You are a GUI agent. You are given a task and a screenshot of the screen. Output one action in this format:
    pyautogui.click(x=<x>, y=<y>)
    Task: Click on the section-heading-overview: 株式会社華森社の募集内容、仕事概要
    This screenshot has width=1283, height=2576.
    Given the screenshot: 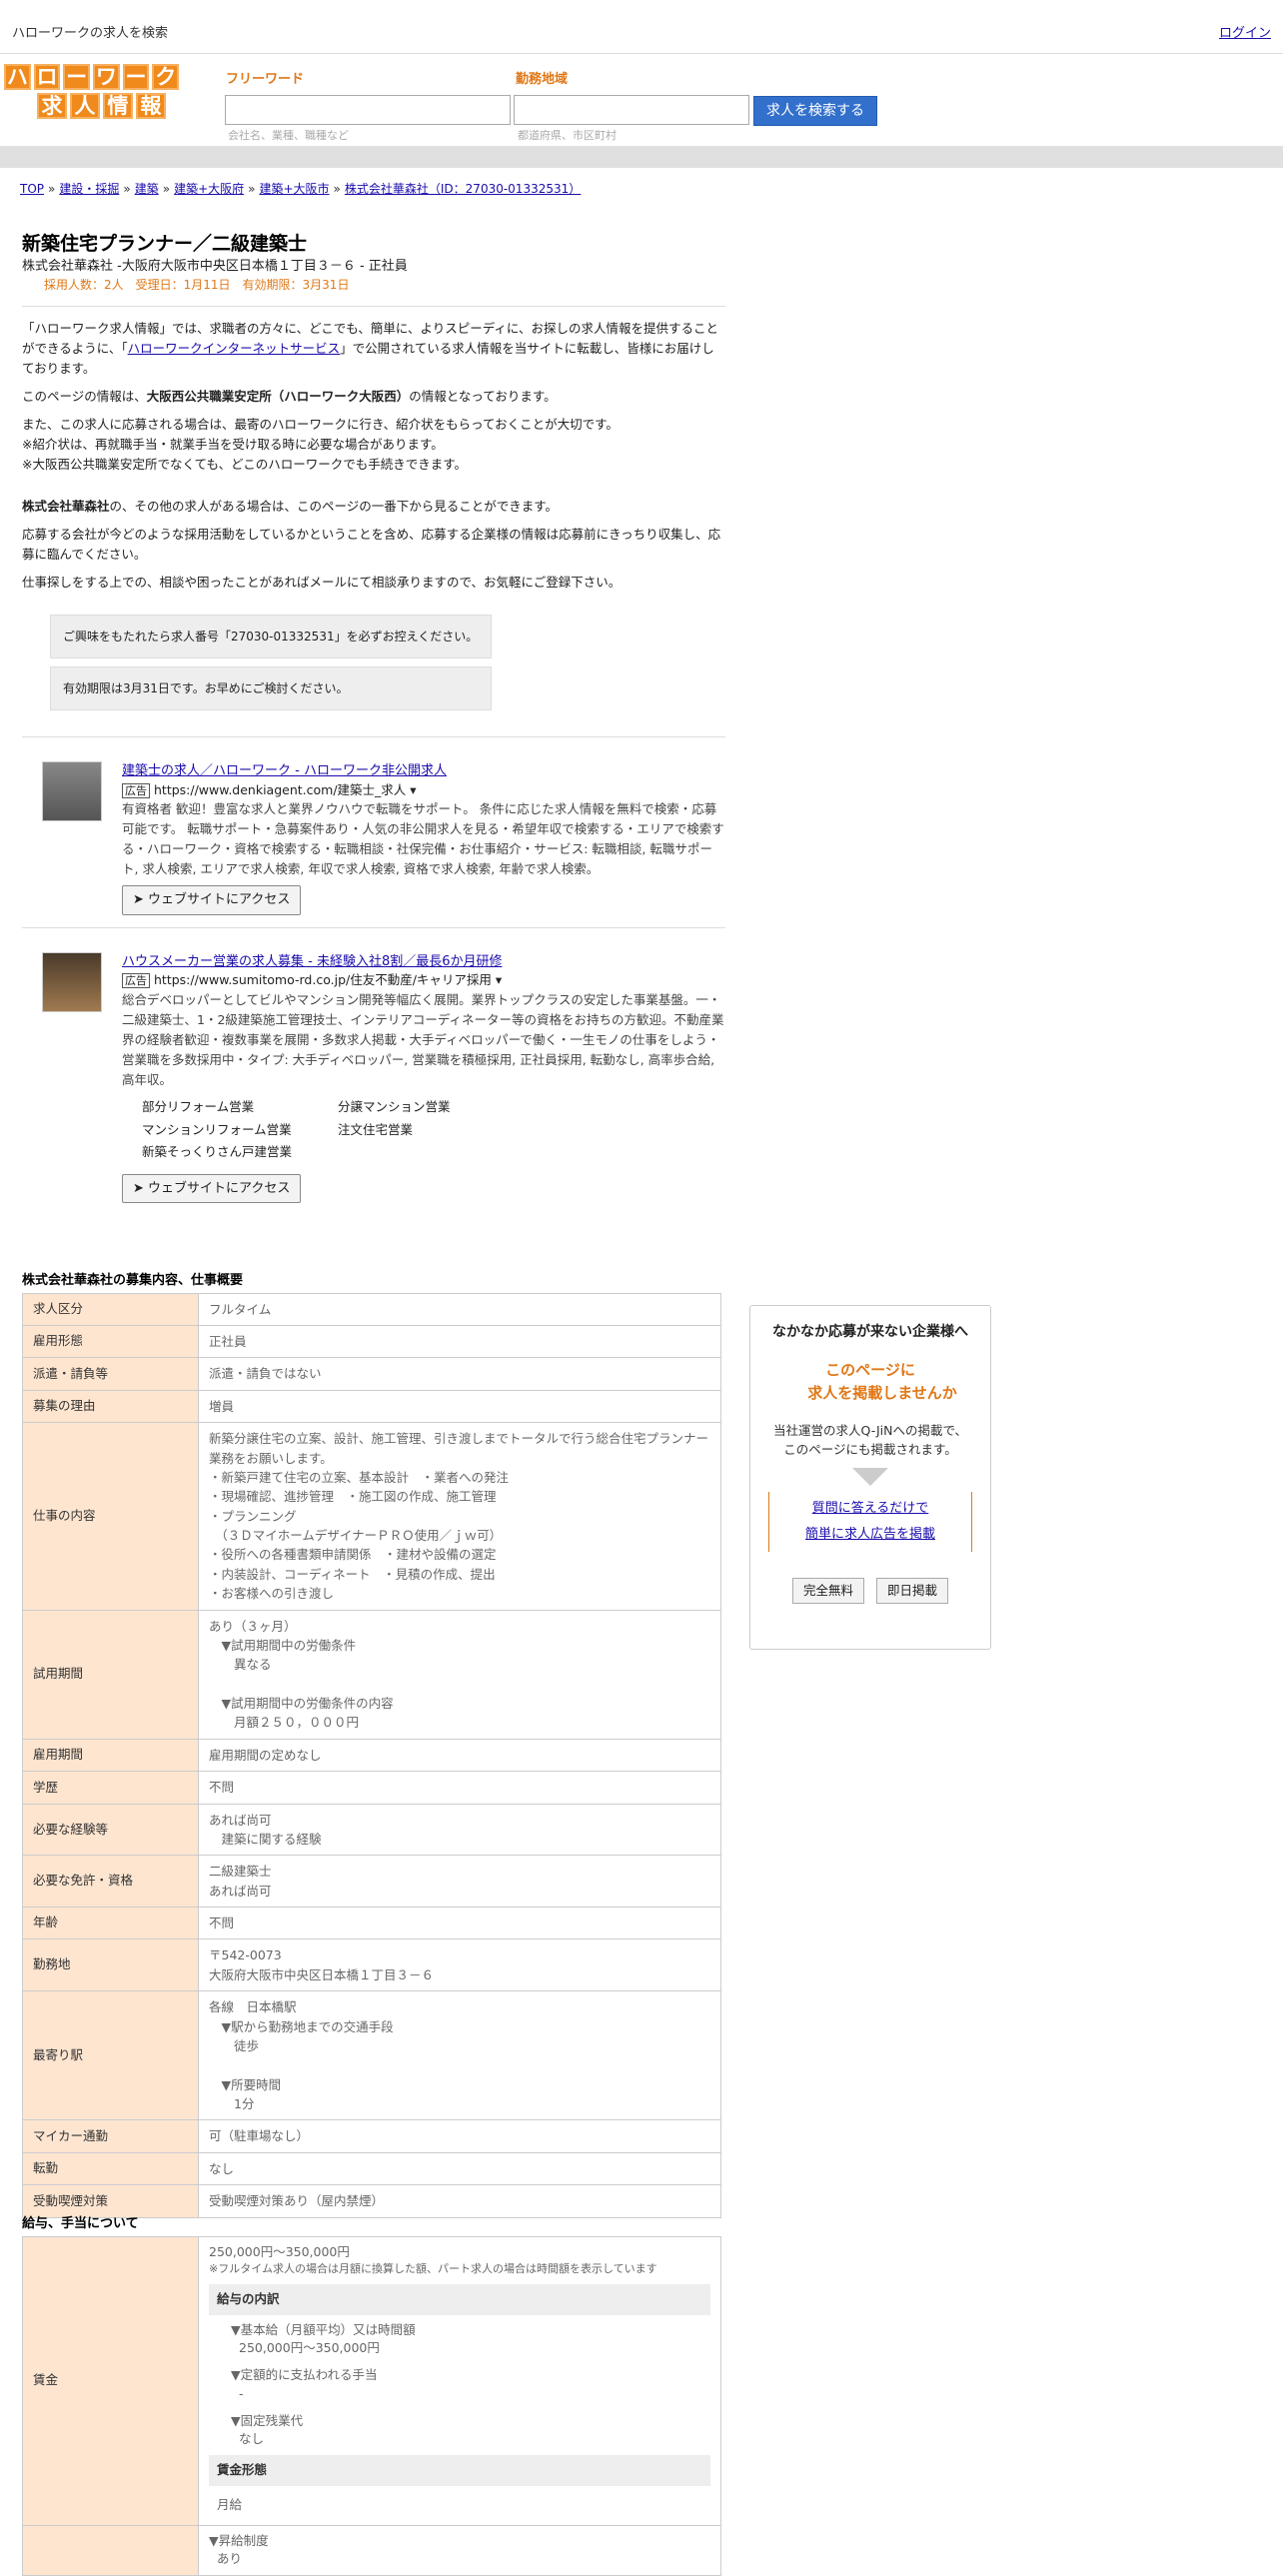 What is the action you would take?
    pyautogui.click(x=373, y=1281)
    